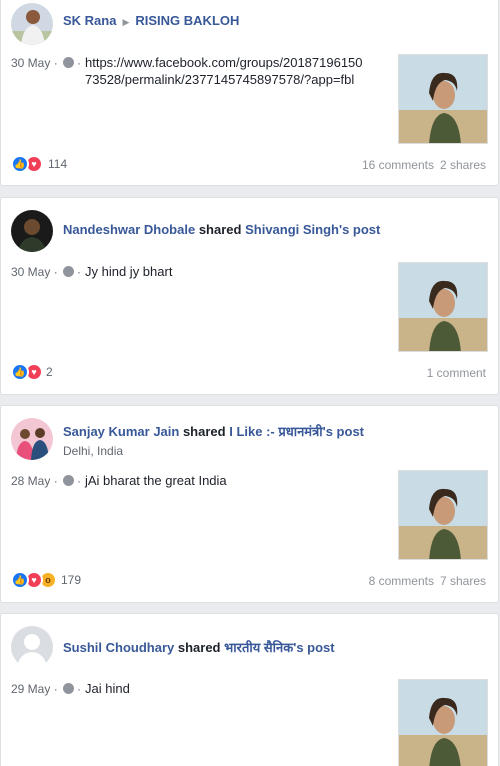  I want to click on reaction-count: 114, so click(58, 164).